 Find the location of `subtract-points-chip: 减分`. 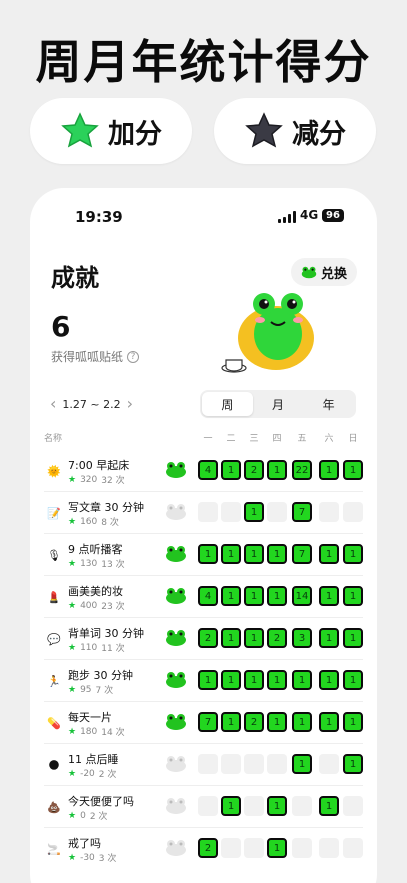

subtract-points-chip: 减分 is located at coordinates (295, 131).